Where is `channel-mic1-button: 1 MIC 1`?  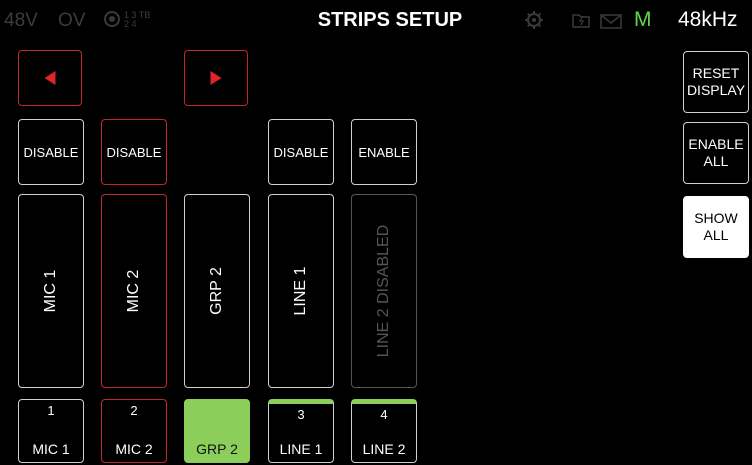
channel-mic1-button: 1 MIC 1 is located at coordinates (51, 431).